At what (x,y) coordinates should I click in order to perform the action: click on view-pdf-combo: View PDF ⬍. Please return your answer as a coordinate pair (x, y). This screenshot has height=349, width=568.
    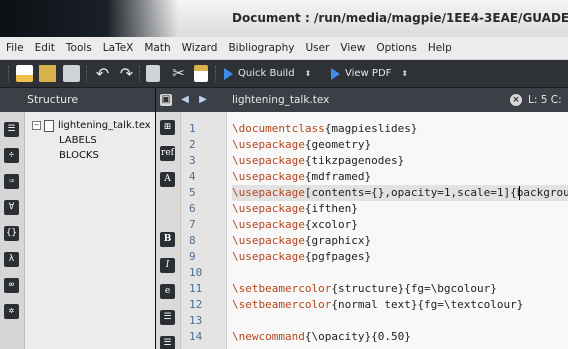
    Looking at the image, I should click on (369, 73).